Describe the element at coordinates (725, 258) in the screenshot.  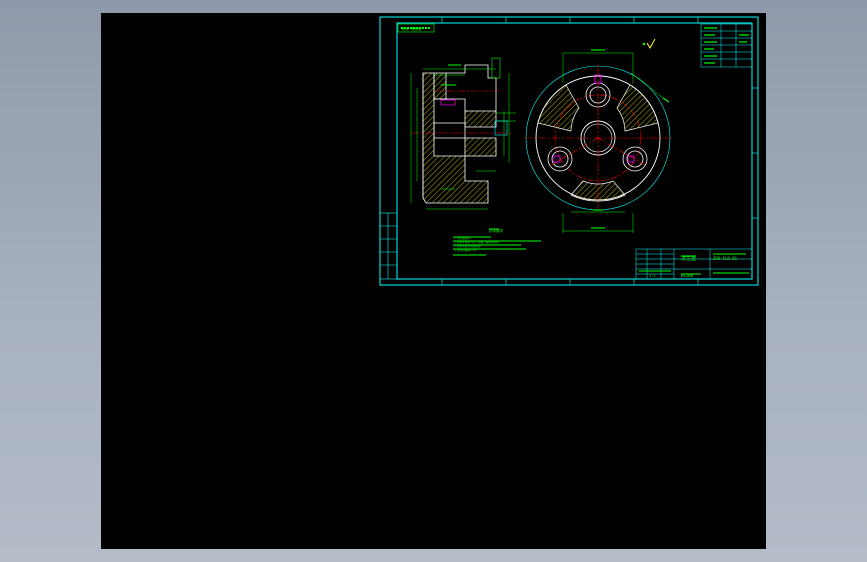
I see `drawing-number-text: ZHS-FLD-01` at that location.